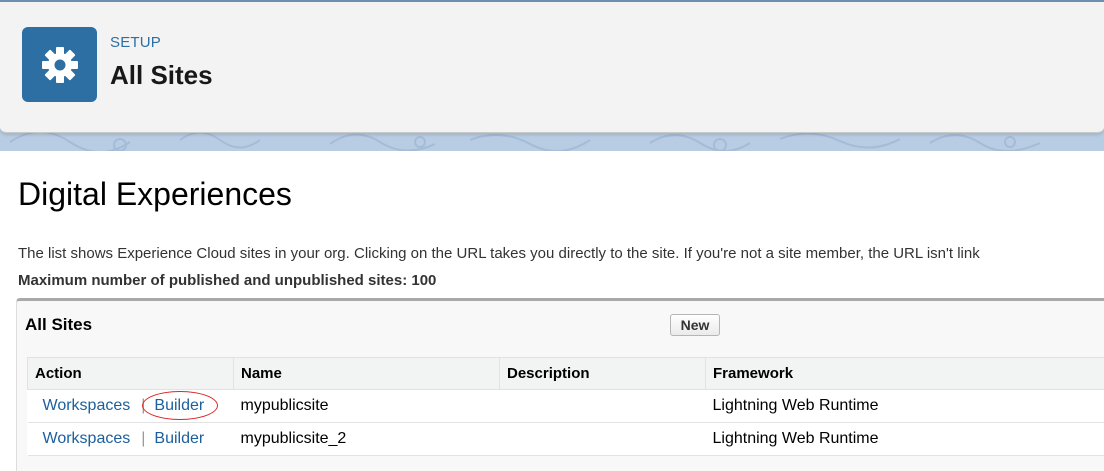  I want to click on page-title: Digital Experiences, so click(155, 194).